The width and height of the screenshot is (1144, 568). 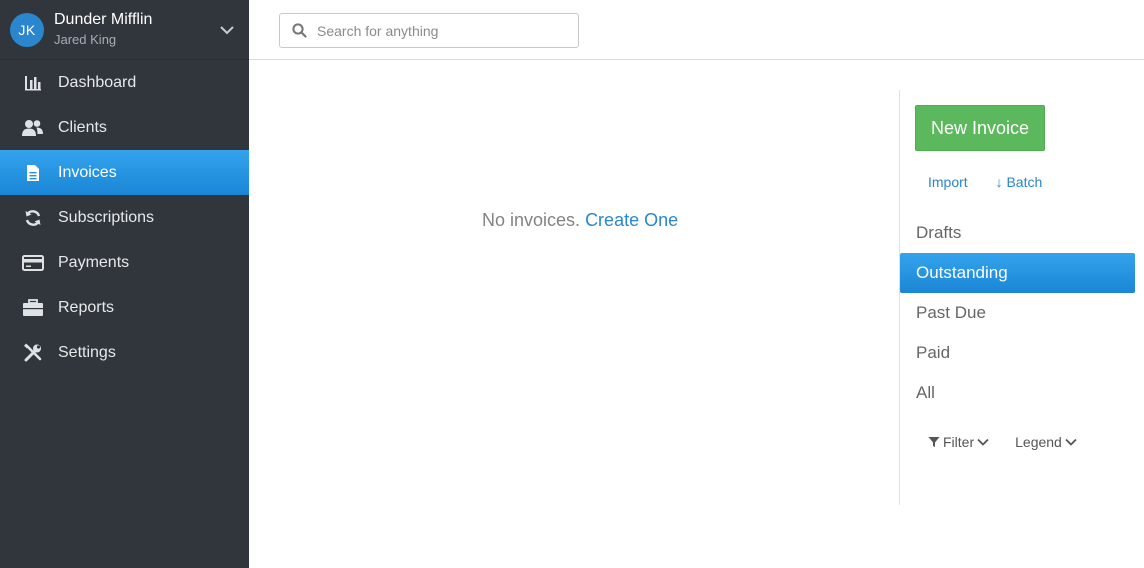 What do you see at coordinates (33, 308) in the screenshot?
I see `briefcase-icon` at bounding box center [33, 308].